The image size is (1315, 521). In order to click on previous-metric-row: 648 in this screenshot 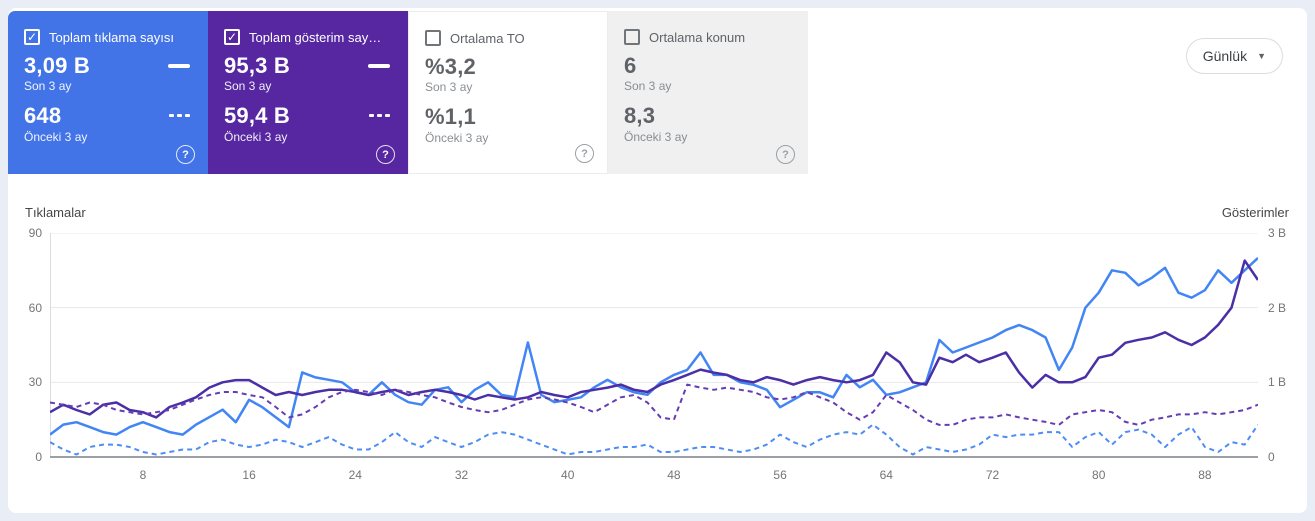, I will do `click(108, 115)`.